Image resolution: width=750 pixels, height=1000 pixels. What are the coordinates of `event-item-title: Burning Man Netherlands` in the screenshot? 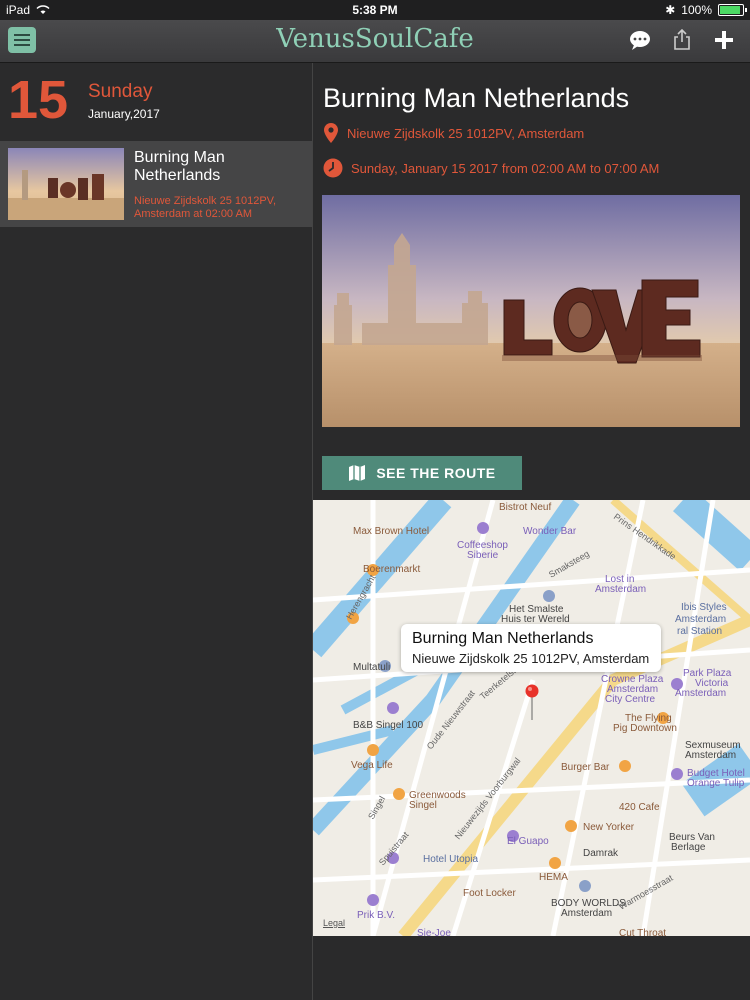 It's located at (179, 166).